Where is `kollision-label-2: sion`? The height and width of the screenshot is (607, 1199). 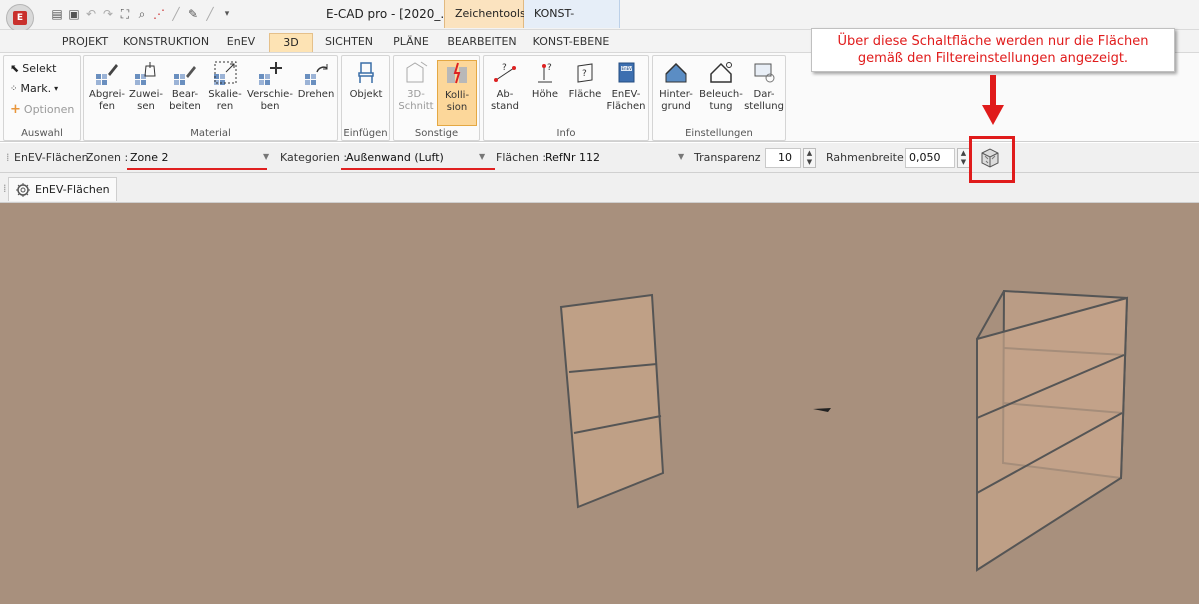 kollision-label-2: sion is located at coordinates (457, 107).